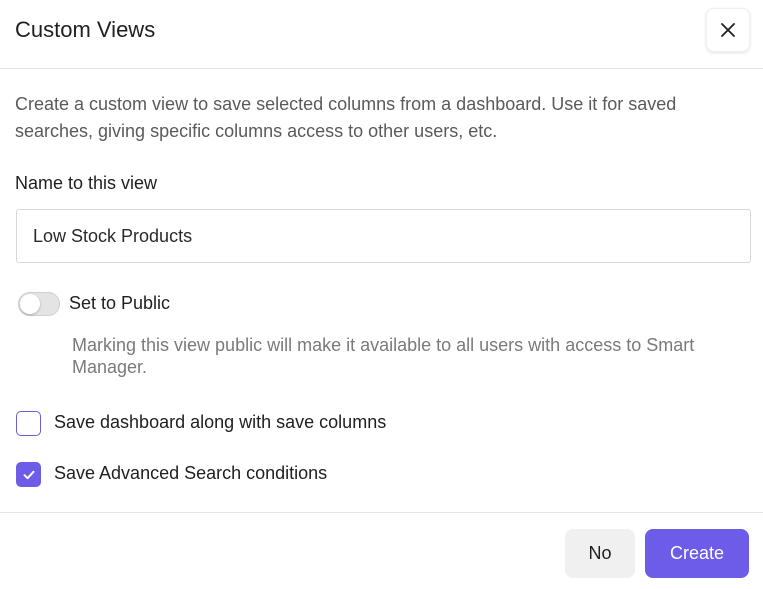 The height and width of the screenshot is (589, 763). Describe the element at coordinates (30, 304) in the screenshot. I see `toggle-knob` at that location.